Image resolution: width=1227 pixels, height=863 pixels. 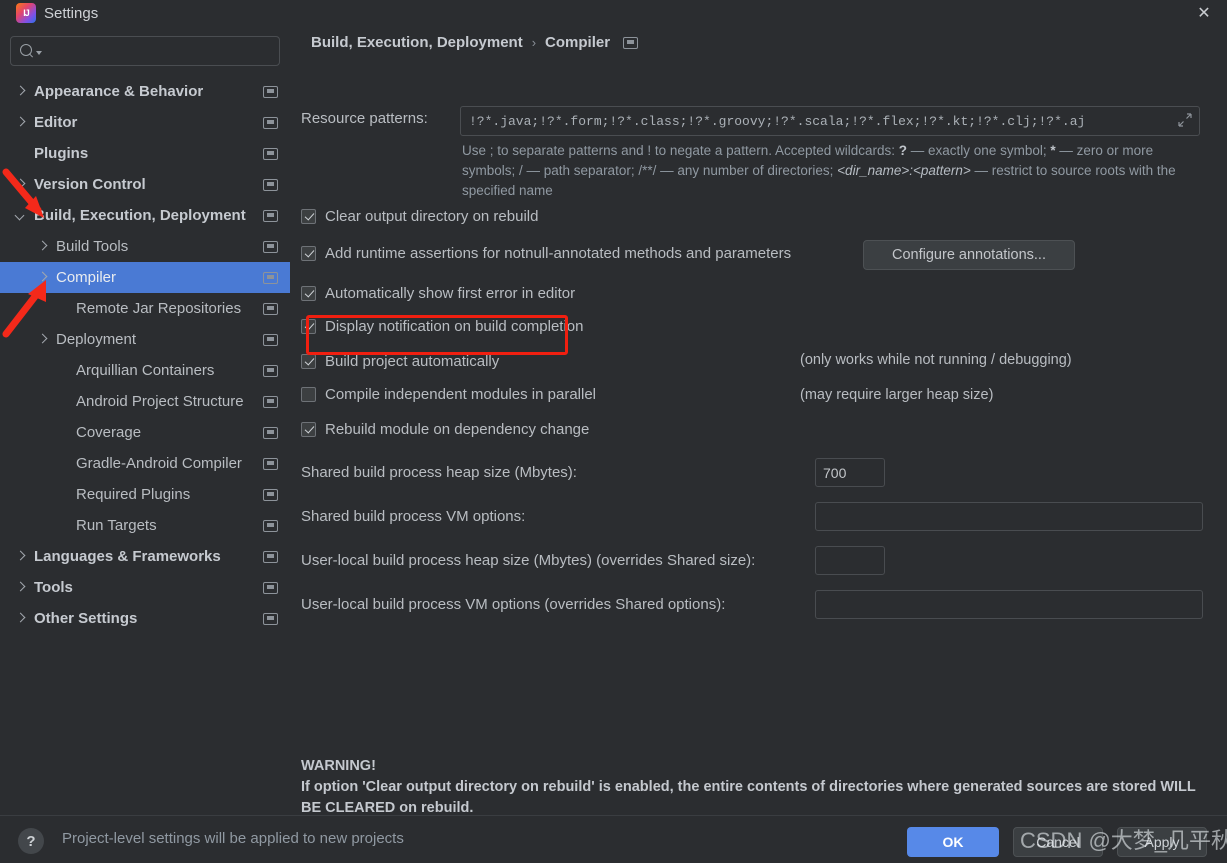 I want to click on ok-button: OK, so click(x=953, y=842).